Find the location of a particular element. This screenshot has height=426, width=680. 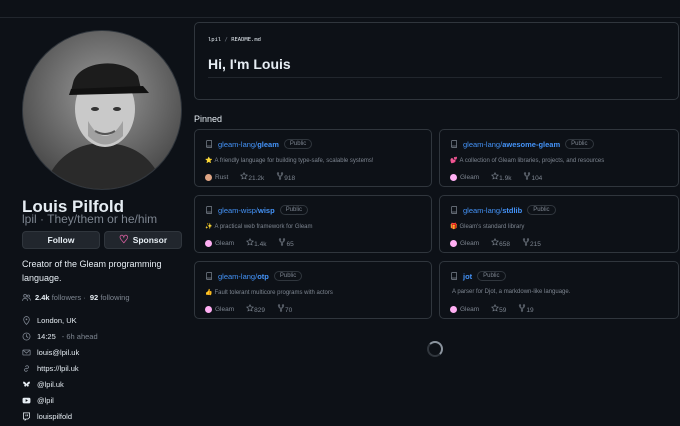

detail-website: https://lpil.uk is located at coordinates (60, 368).